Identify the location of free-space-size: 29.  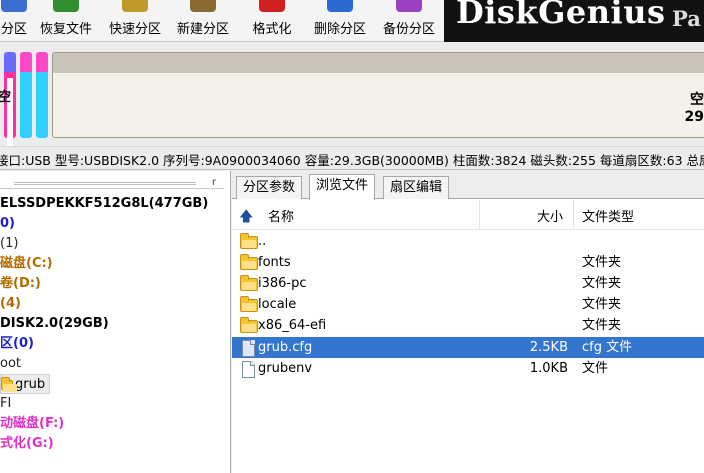
(694, 117).